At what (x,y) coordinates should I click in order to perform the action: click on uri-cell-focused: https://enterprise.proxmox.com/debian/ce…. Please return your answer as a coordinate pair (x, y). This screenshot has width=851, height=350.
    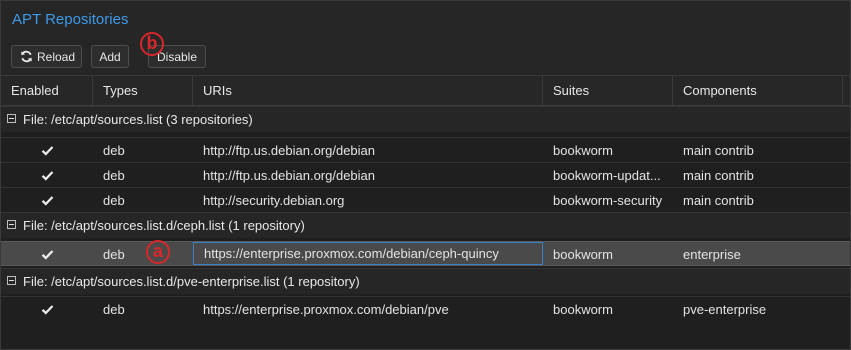
    Looking at the image, I should click on (368, 253).